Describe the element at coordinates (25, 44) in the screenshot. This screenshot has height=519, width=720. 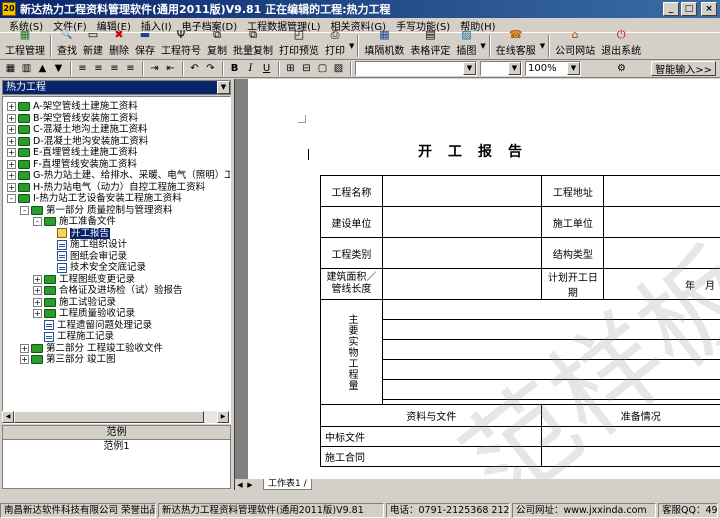
I see `project-manage-button: ▦ 工程管理` at that location.